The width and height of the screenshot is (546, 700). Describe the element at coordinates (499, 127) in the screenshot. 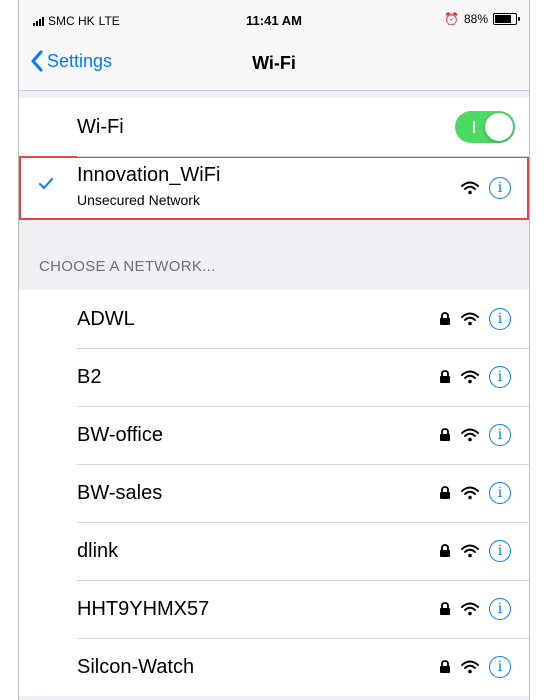

I see `toggle-knob` at that location.